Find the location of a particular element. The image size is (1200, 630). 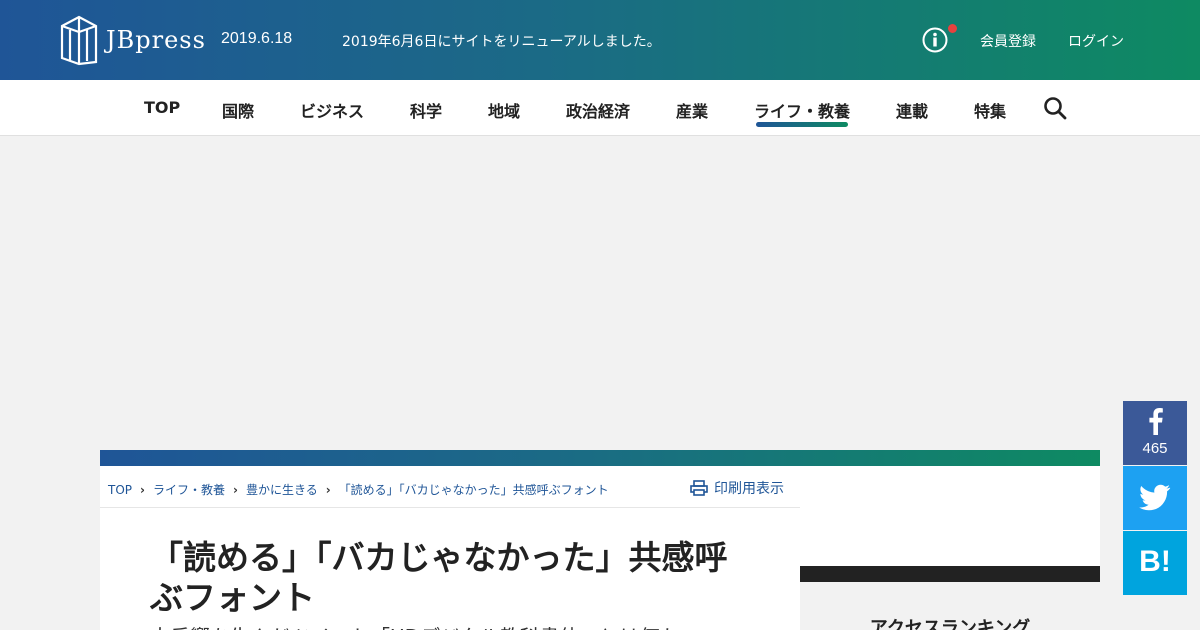

nav-item-politics-economy: 政治経済 is located at coordinates (598, 110).